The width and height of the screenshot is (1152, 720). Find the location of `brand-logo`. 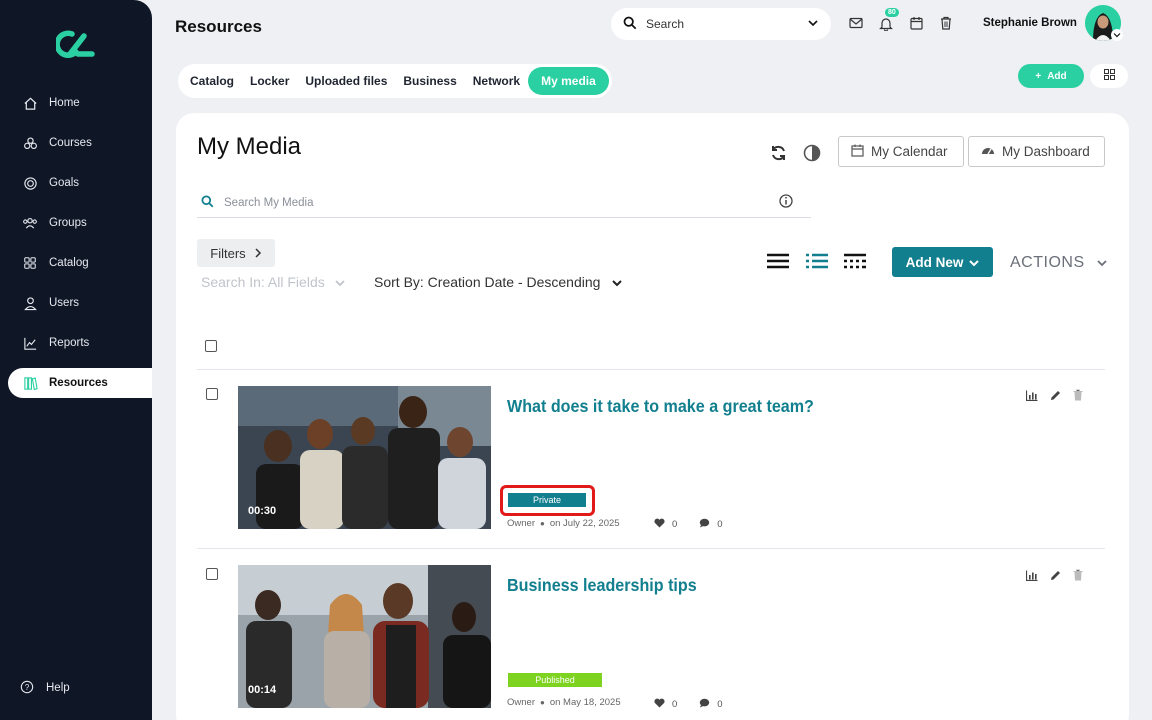

brand-logo is located at coordinates (75, 45).